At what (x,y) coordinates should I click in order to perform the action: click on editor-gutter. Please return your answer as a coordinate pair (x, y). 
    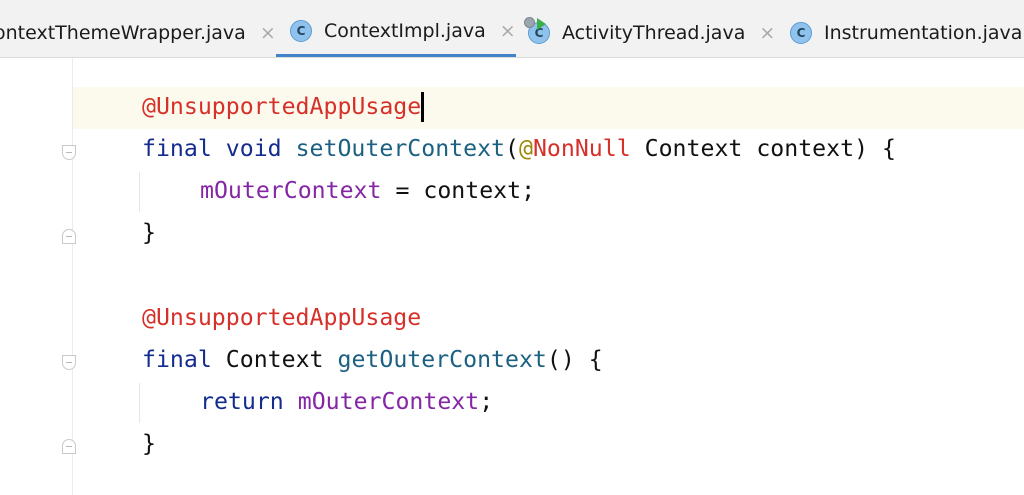
    Looking at the image, I should click on (36, 276).